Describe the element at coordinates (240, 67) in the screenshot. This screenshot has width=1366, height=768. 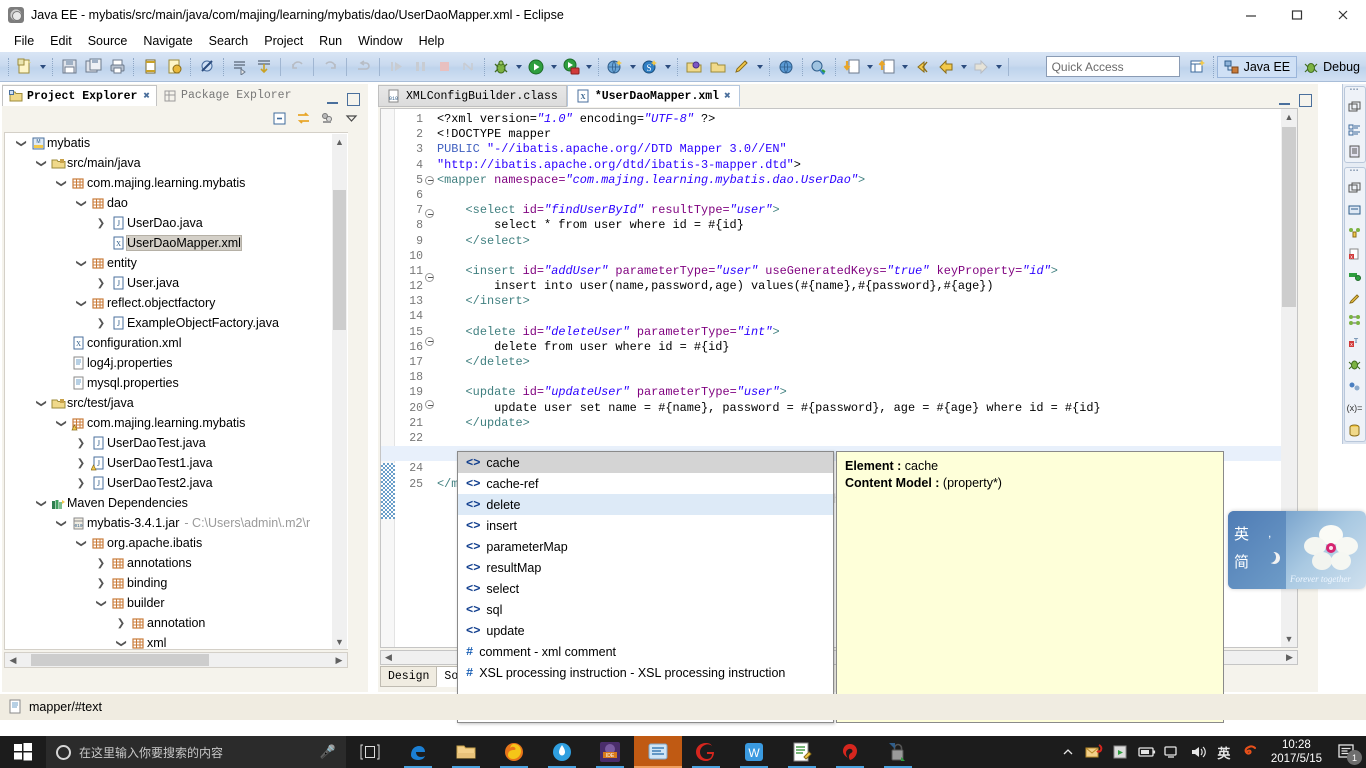
I see `new-class-icon` at that location.